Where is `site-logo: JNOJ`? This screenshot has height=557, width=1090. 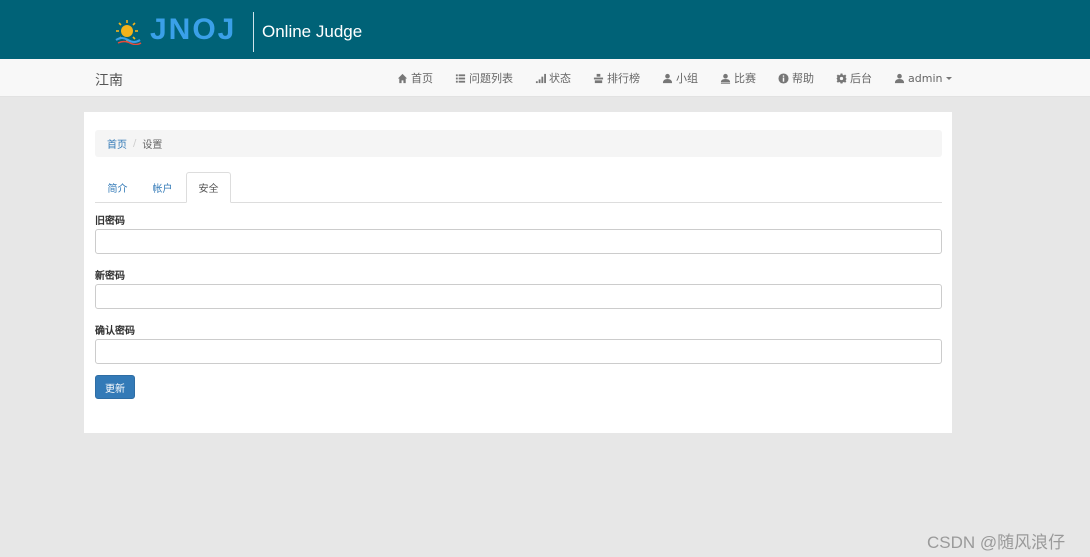 site-logo: JNOJ is located at coordinates (172, 30).